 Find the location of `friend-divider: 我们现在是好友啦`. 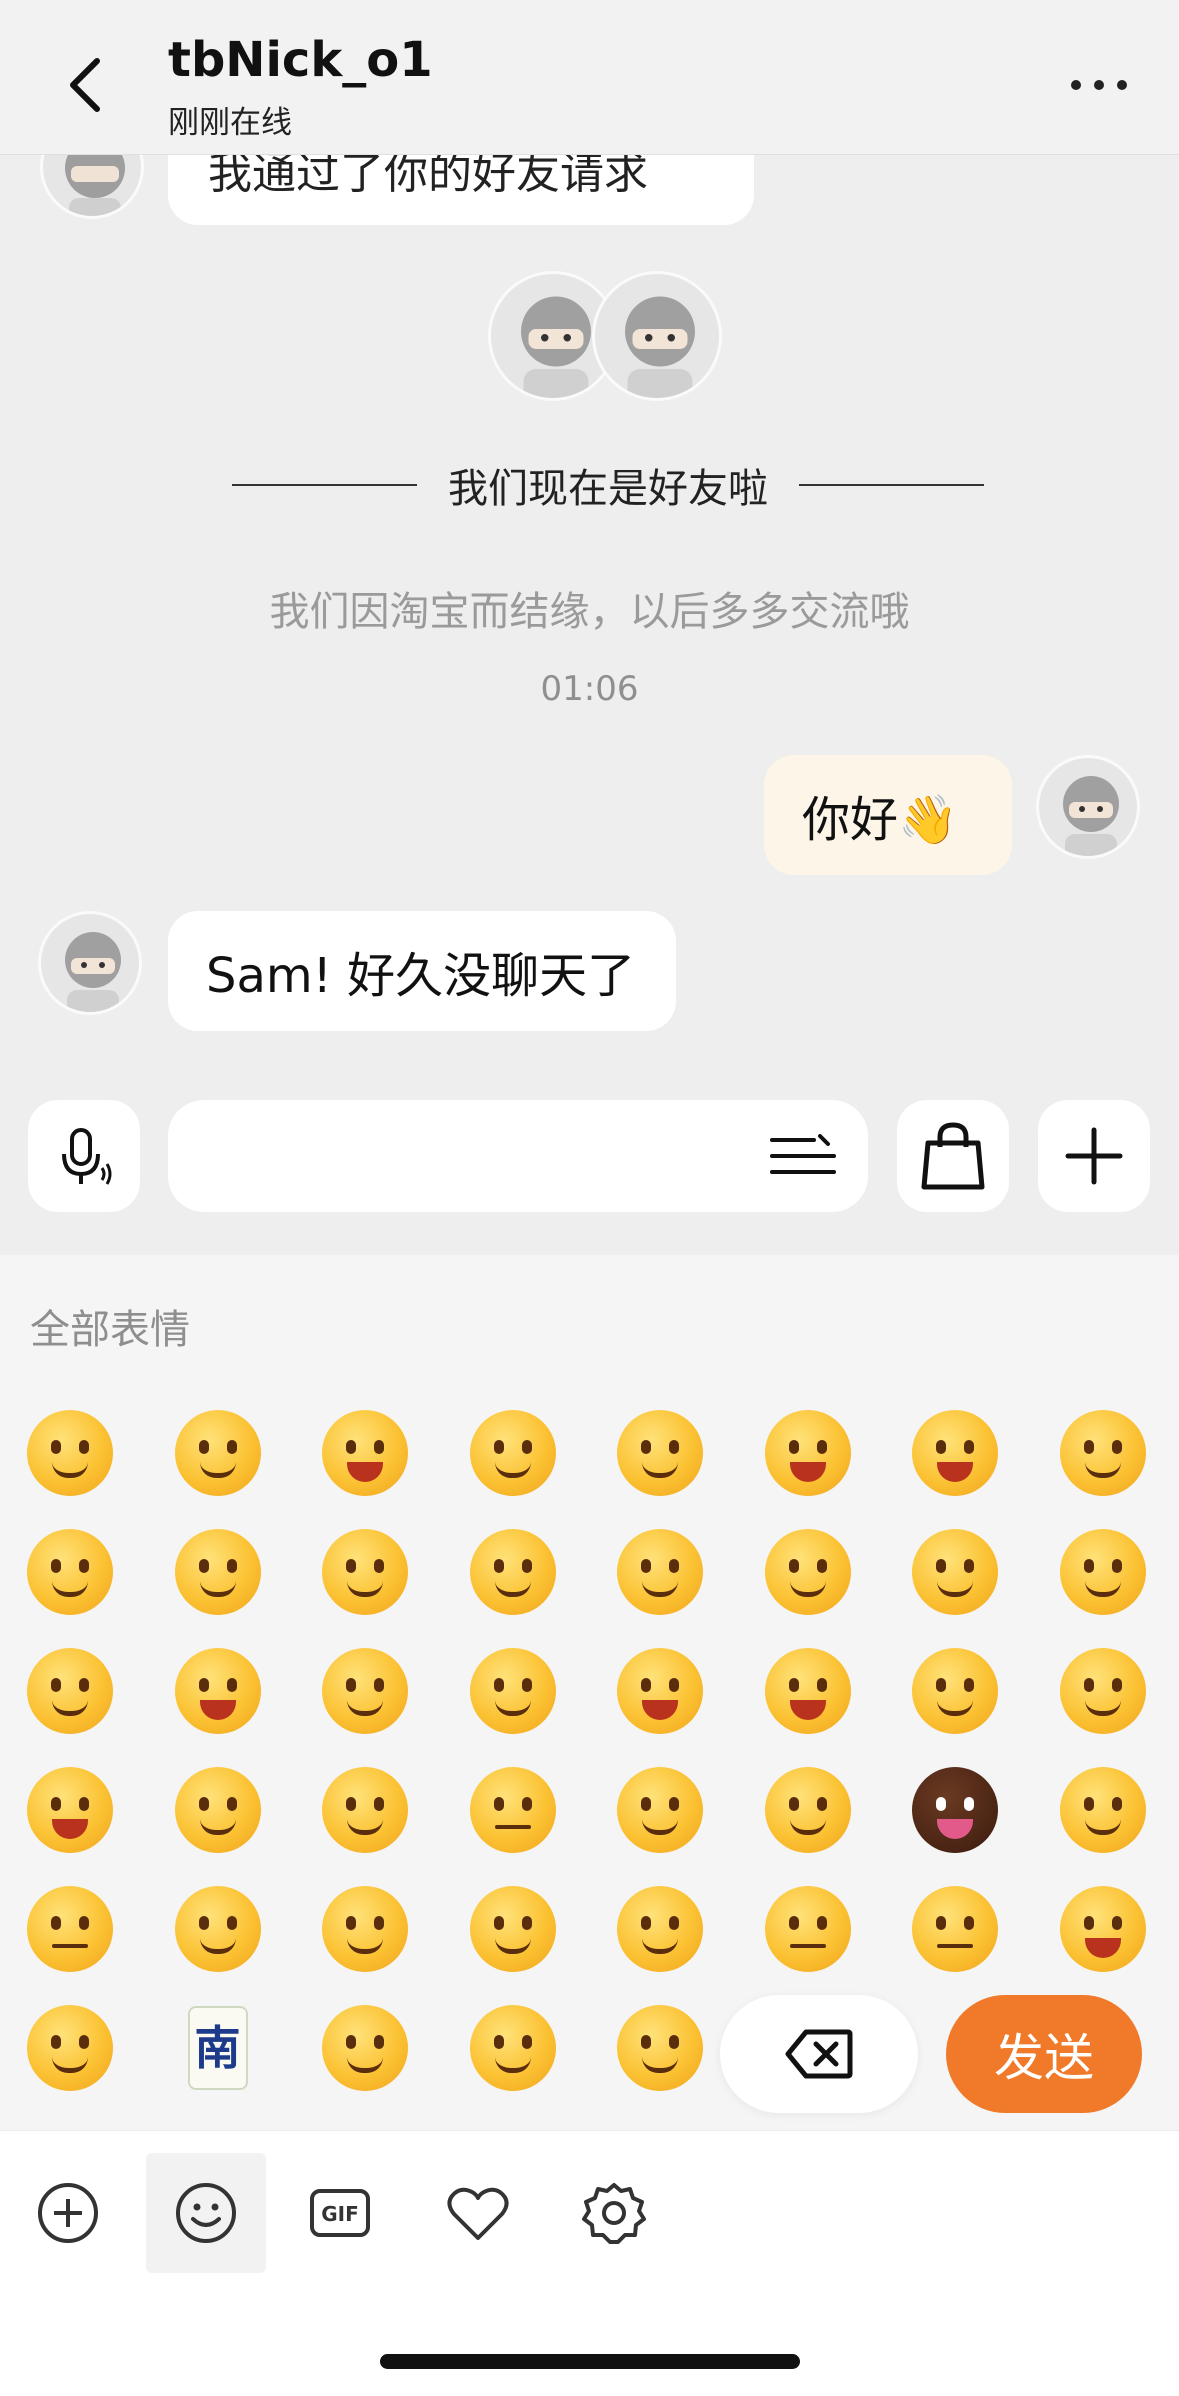

friend-divider: 我们现在是好友啦 is located at coordinates (608, 485).